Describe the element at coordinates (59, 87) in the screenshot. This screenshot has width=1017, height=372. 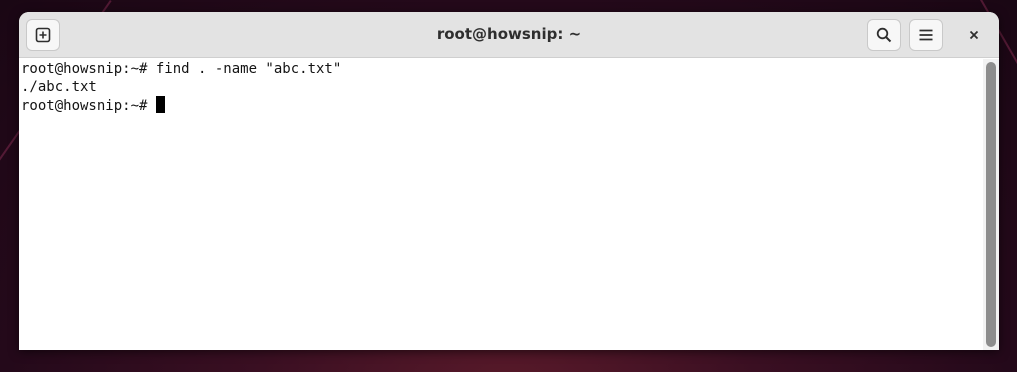
I see `terminal-line: ./abc.txt` at that location.